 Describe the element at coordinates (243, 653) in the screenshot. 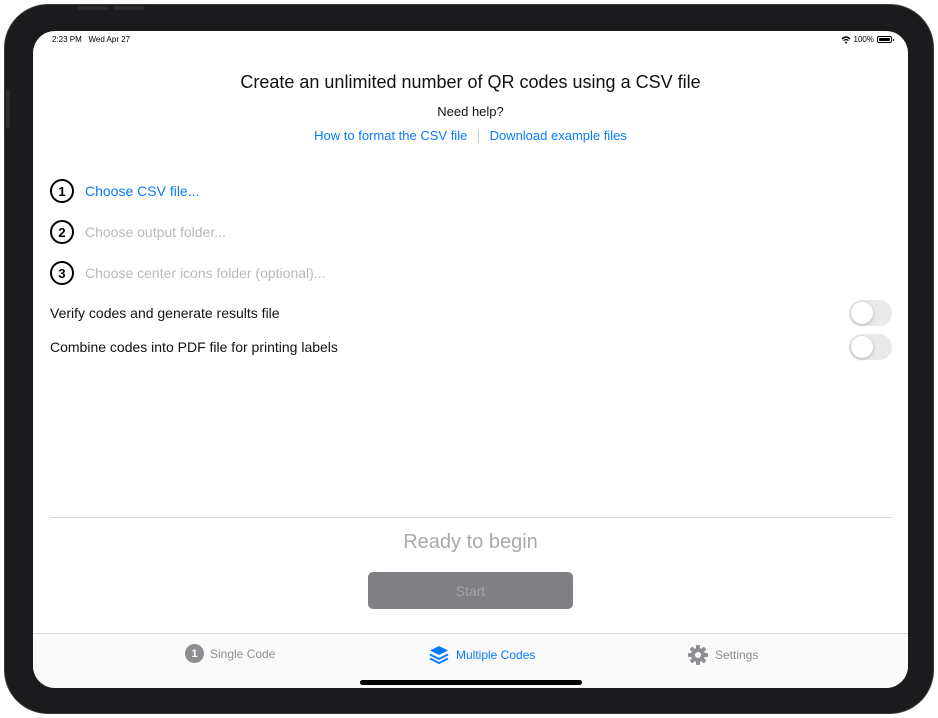

I see `tab-single-code-label: Single Code` at that location.